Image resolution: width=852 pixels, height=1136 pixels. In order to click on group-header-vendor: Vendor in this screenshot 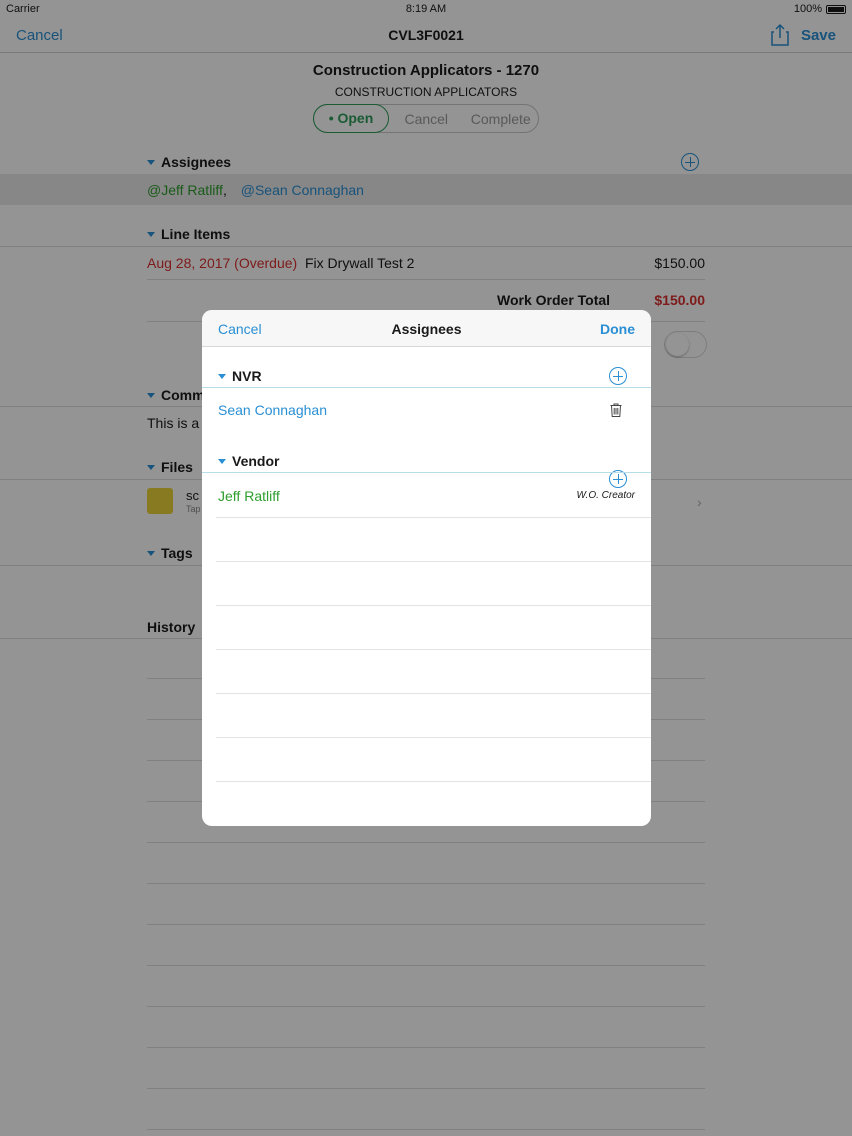, I will do `click(248, 461)`.